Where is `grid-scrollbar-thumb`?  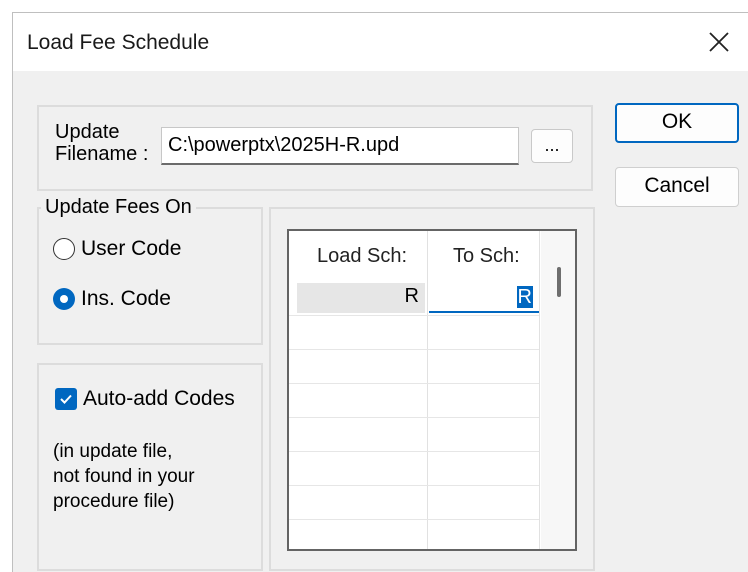
grid-scrollbar-thumb is located at coordinates (559, 282).